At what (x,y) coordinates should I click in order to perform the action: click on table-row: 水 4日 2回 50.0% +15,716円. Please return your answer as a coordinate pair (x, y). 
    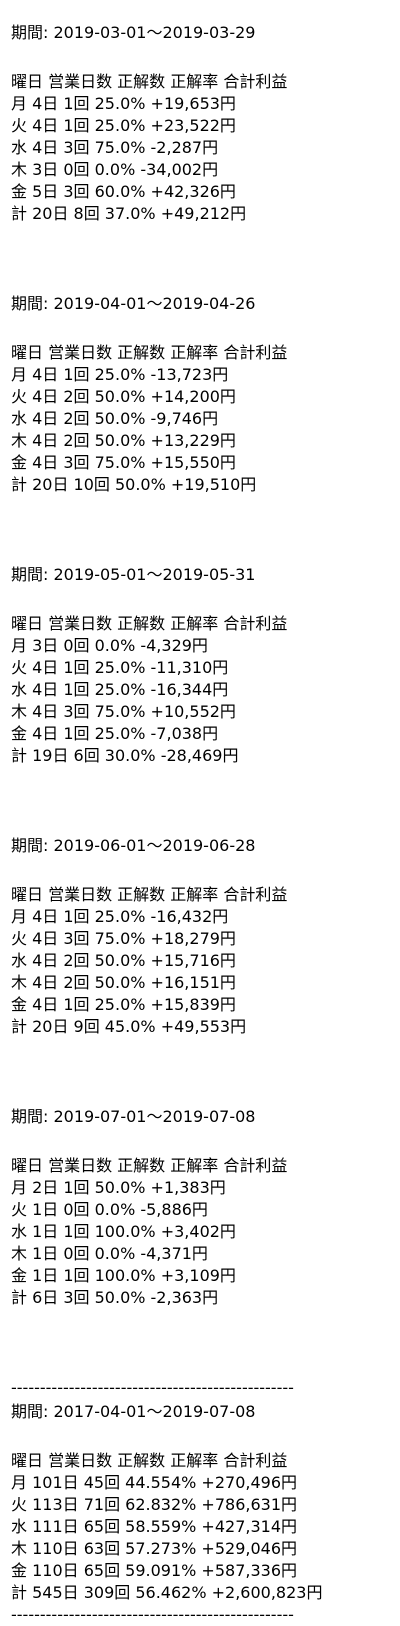
    Looking at the image, I should click on (123, 960).